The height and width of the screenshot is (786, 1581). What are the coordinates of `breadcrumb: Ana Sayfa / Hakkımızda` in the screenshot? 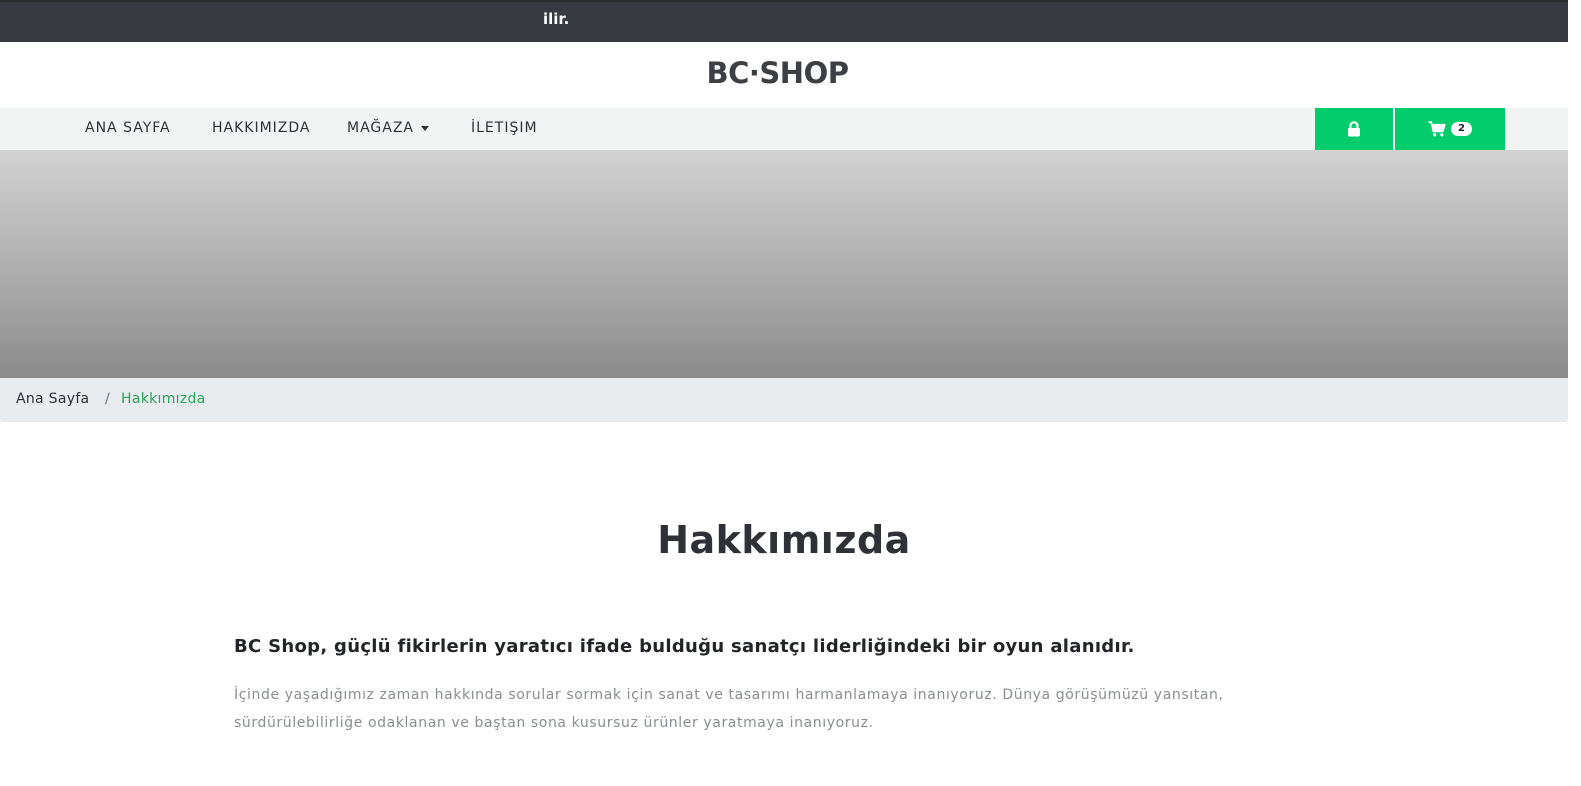 It's located at (784, 400).